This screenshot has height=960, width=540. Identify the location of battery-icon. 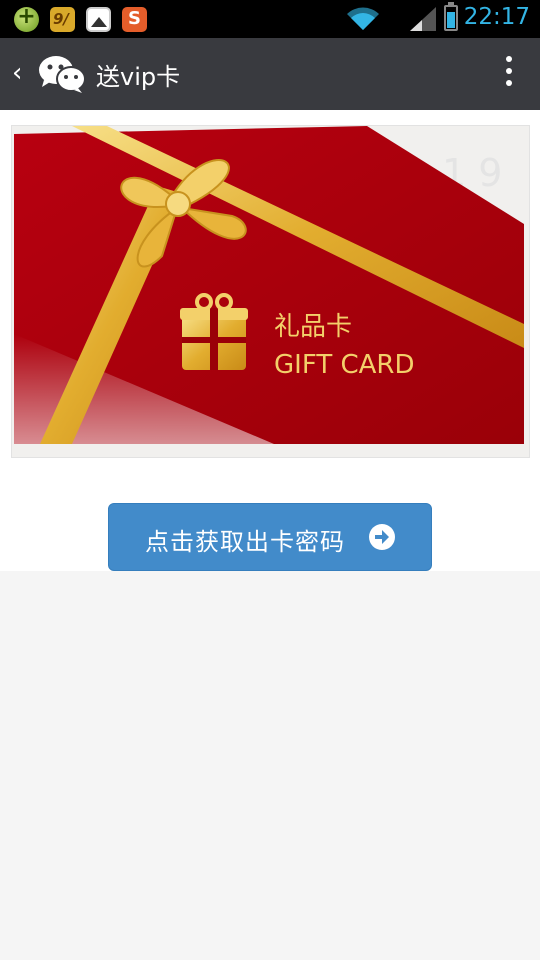
(451, 16).